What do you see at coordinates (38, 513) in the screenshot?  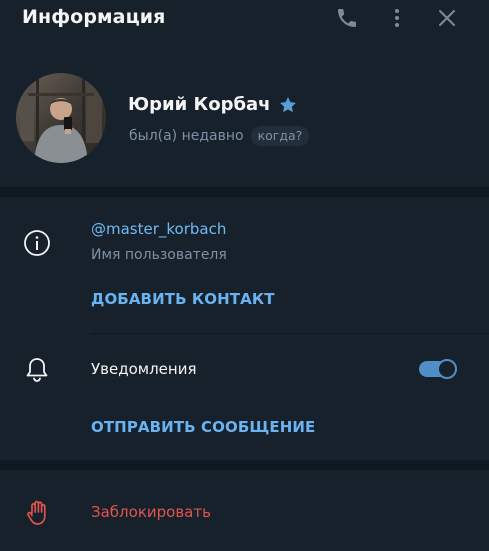 I see `block-hand-icon` at bounding box center [38, 513].